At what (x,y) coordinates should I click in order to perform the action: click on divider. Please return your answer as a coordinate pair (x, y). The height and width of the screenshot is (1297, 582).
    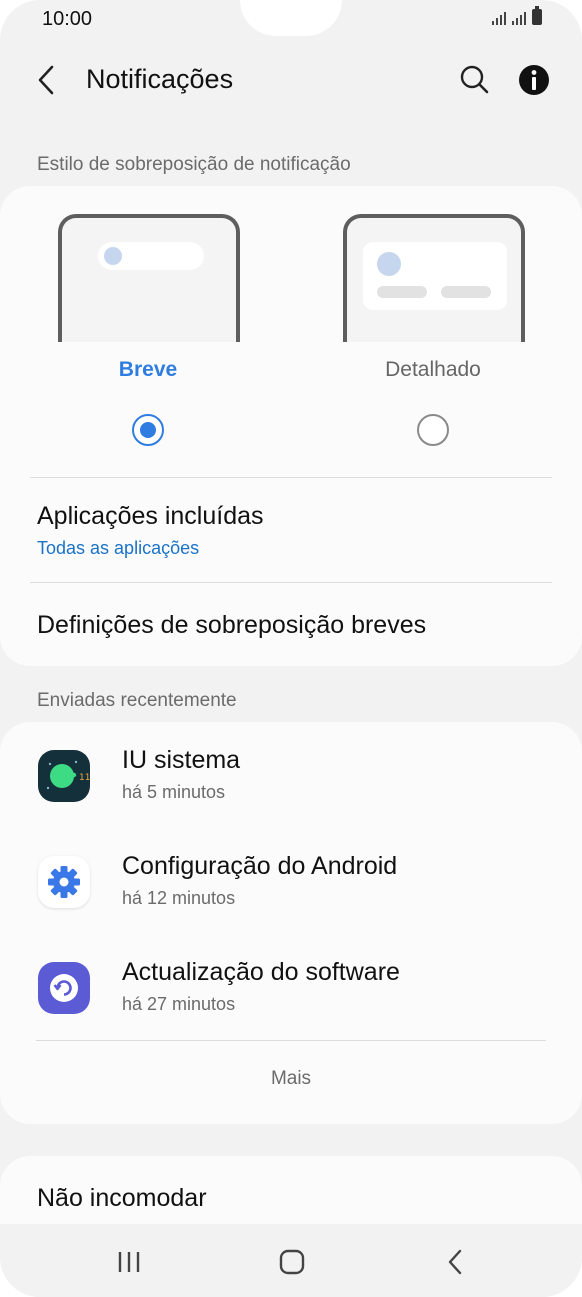
    Looking at the image, I should click on (291, 1040).